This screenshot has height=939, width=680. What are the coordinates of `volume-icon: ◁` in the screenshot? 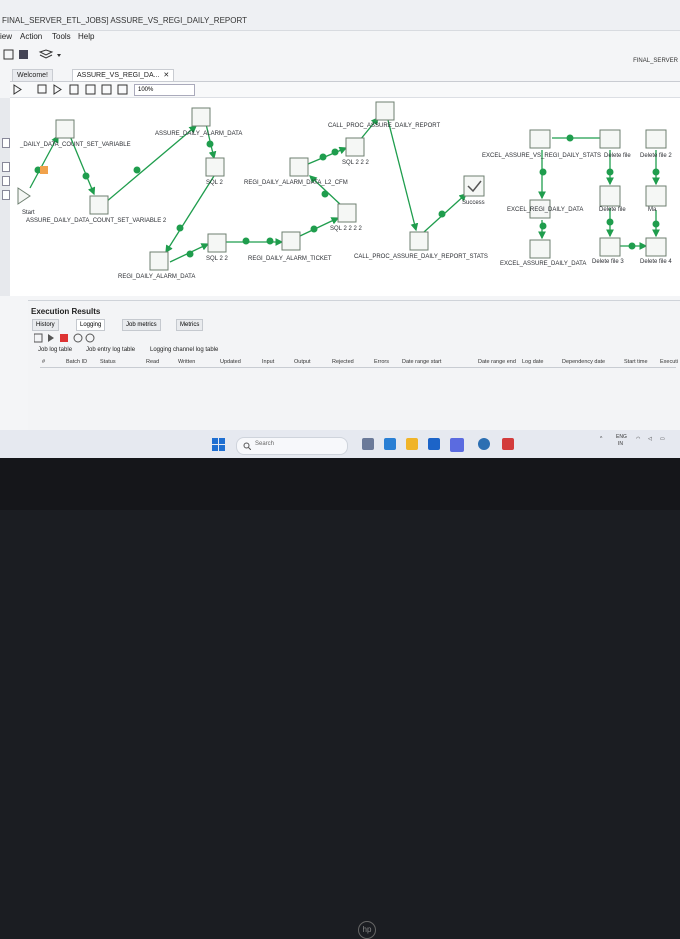 It's located at (650, 439).